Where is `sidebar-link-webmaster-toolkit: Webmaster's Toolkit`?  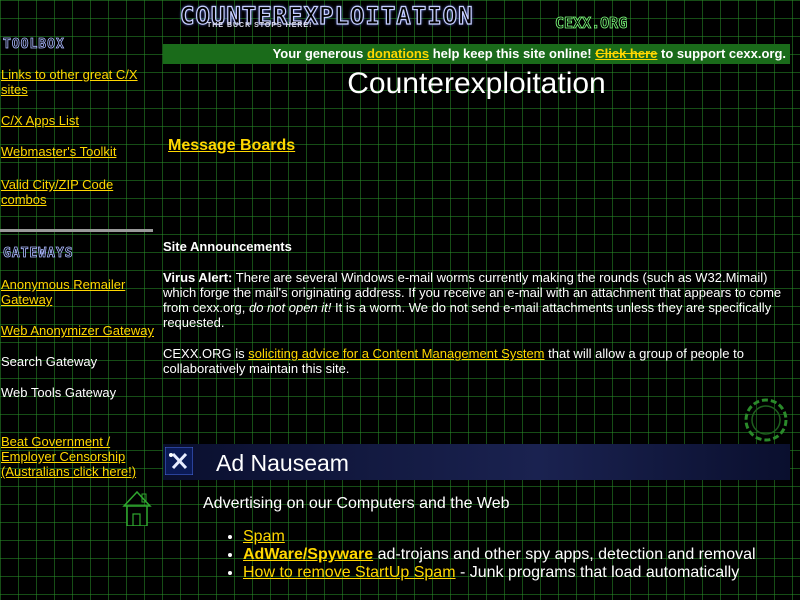
sidebar-link-webmaster-toolkit: Webmaster's Toolkit is located at coordinates (77, 151).